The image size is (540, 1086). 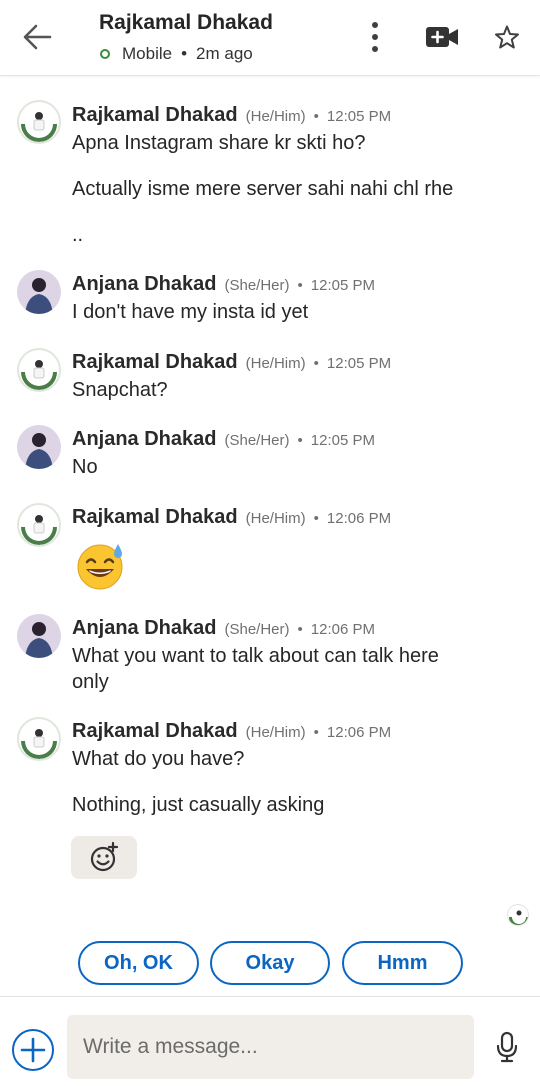 What do you see at coordinates (270, 1047) in the screenshot?
I see `message-input` at bounding box center [270, 1047].